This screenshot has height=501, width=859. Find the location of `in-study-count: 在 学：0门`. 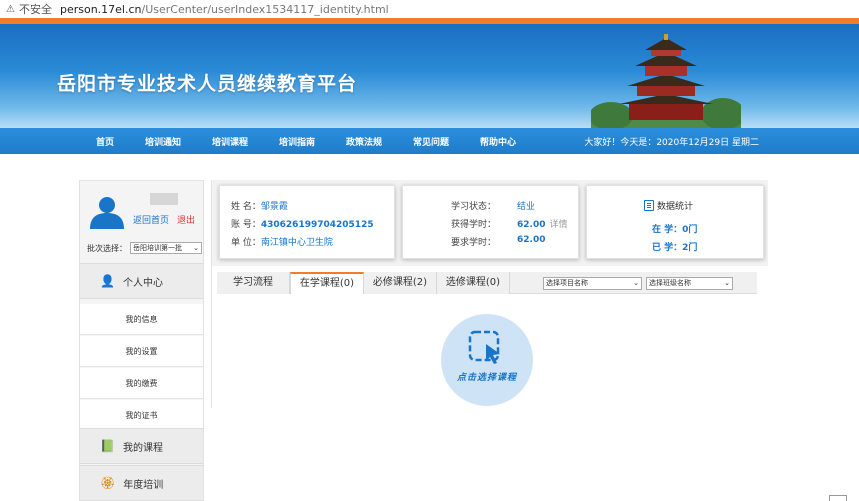

in-study-count: 在 学：0门 is located at coordinates (675, 230).